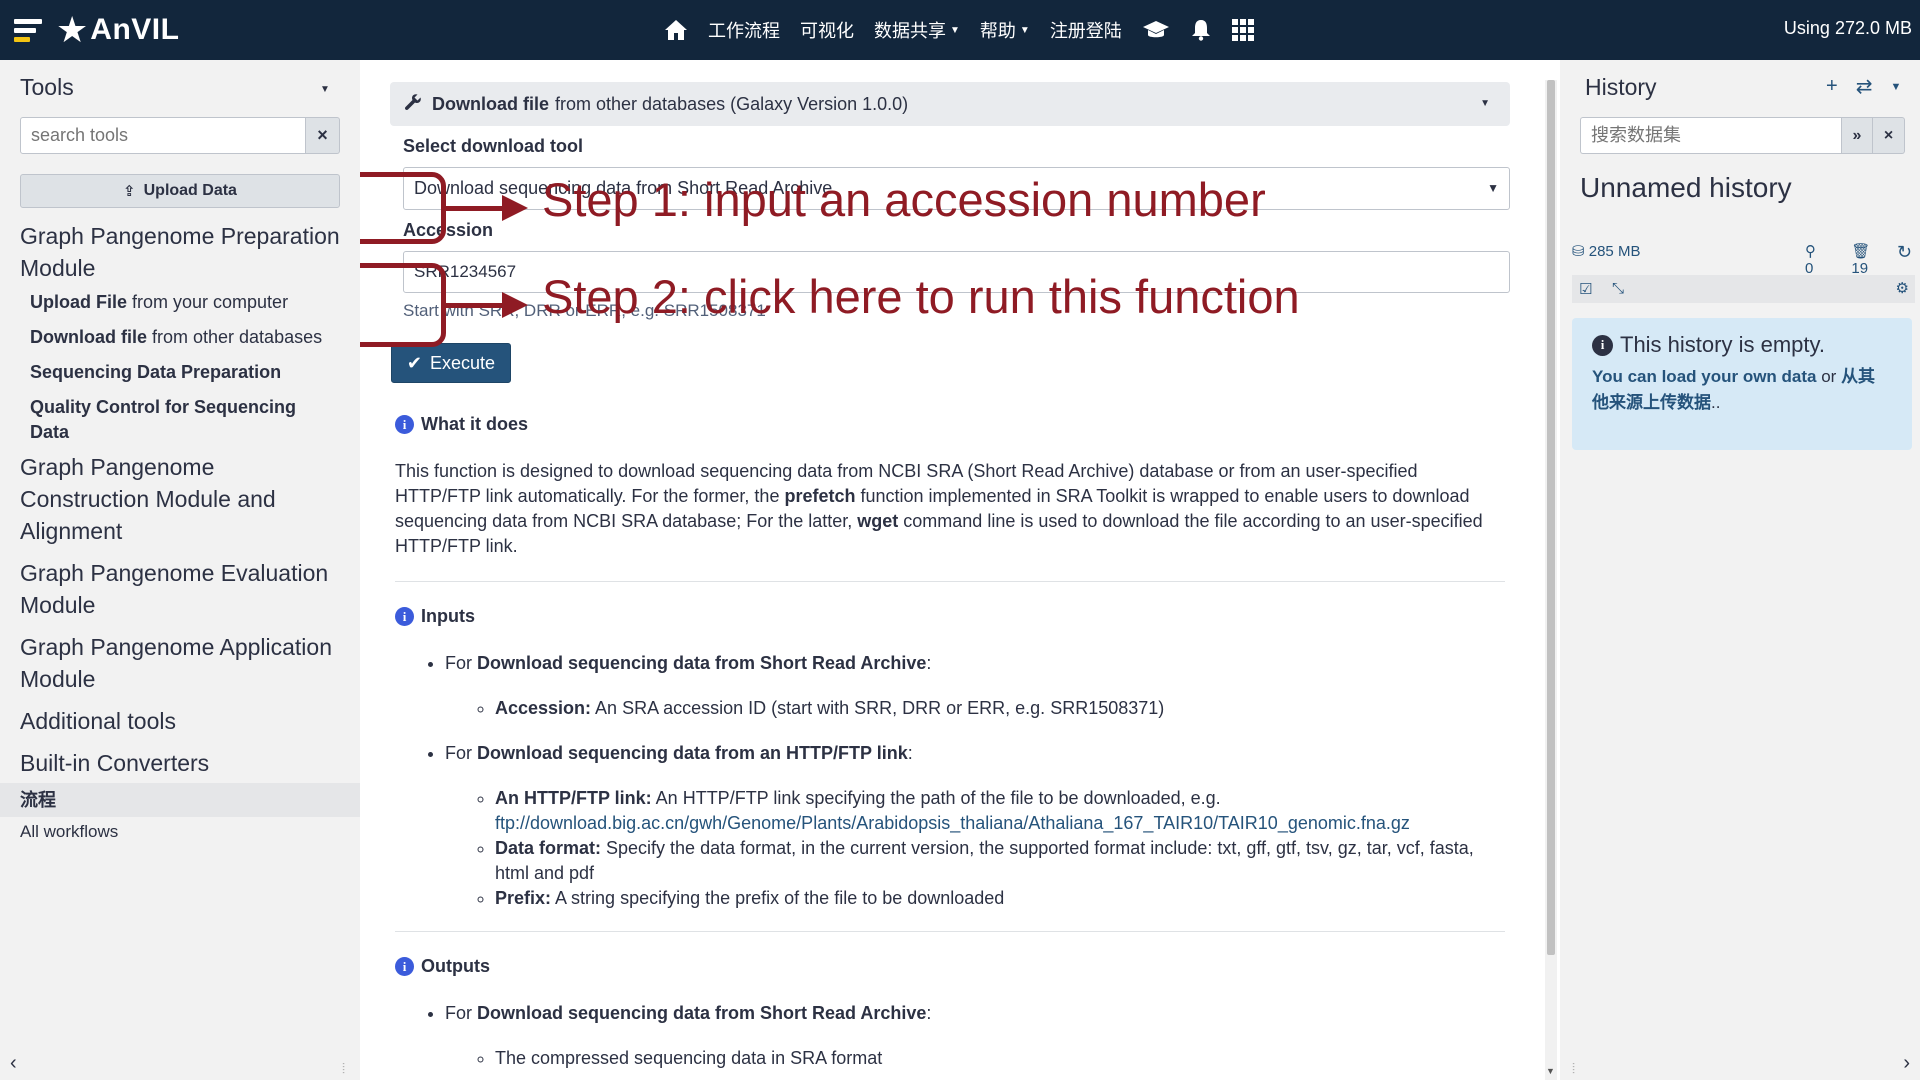 Image resolution: width=1920 pixels, height=1080 pixels. I want to click on tool-section-converters: Built-in Converters, so click(180, 763).